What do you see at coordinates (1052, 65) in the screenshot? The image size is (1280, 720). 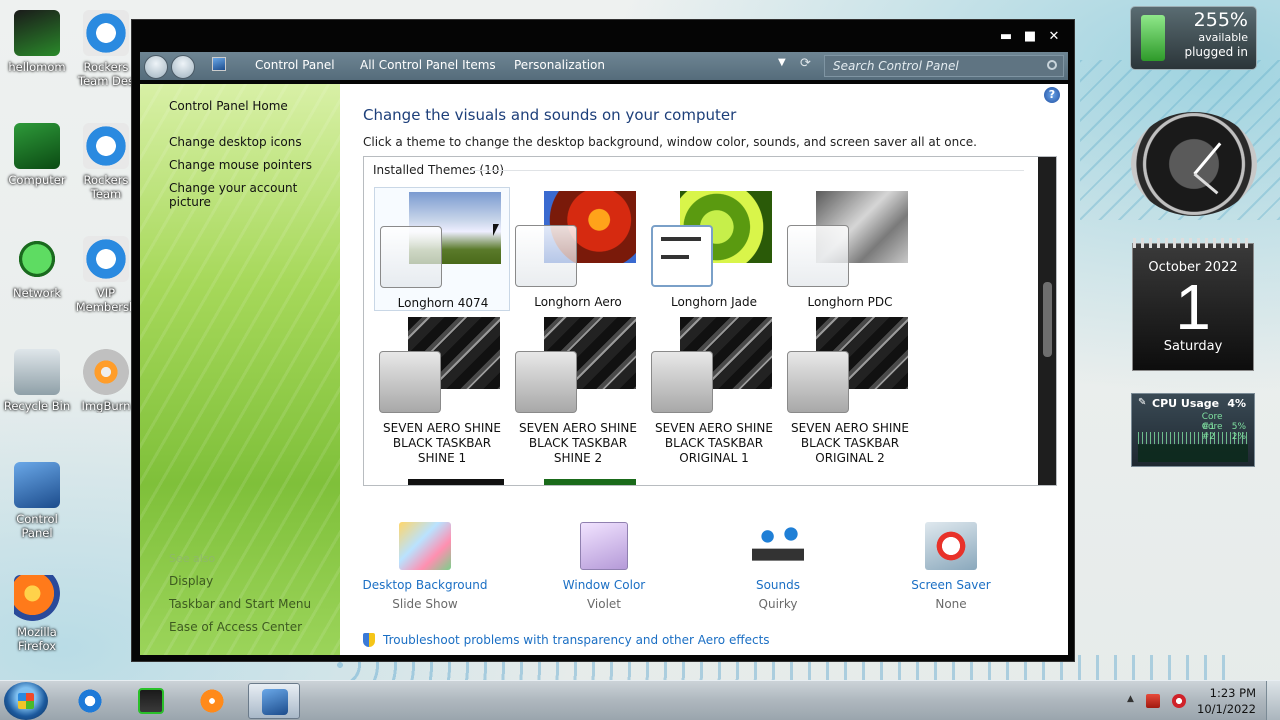 I see `search-icon` at bounding box center [1052, 65].